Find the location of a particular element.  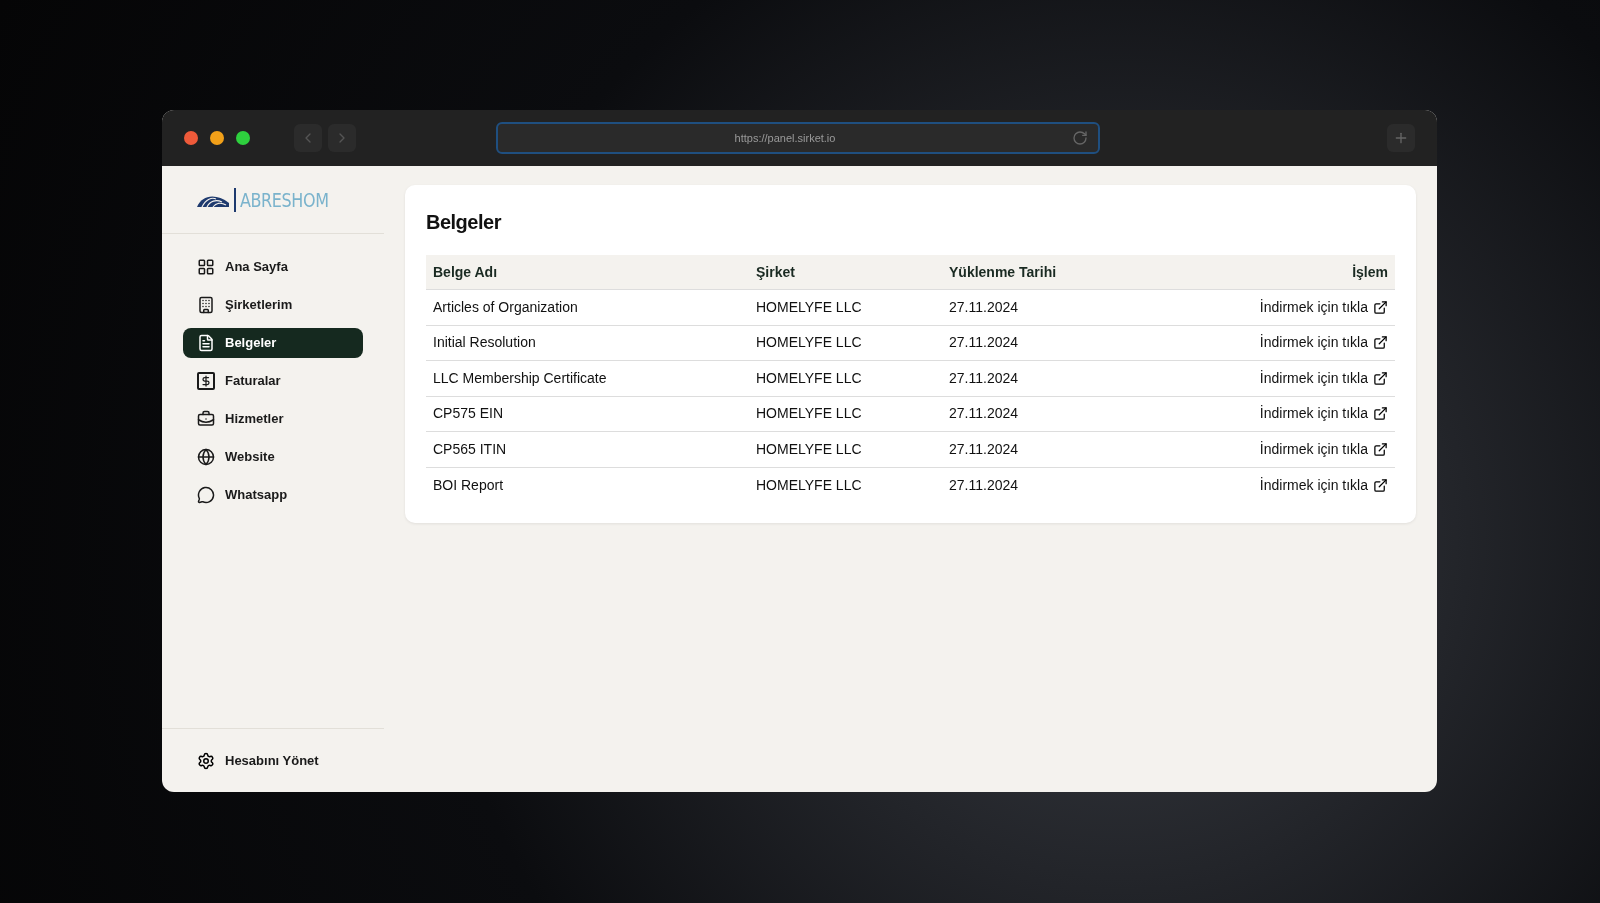

brand-name: ABRESHOM is located at coordinates (284, 200).